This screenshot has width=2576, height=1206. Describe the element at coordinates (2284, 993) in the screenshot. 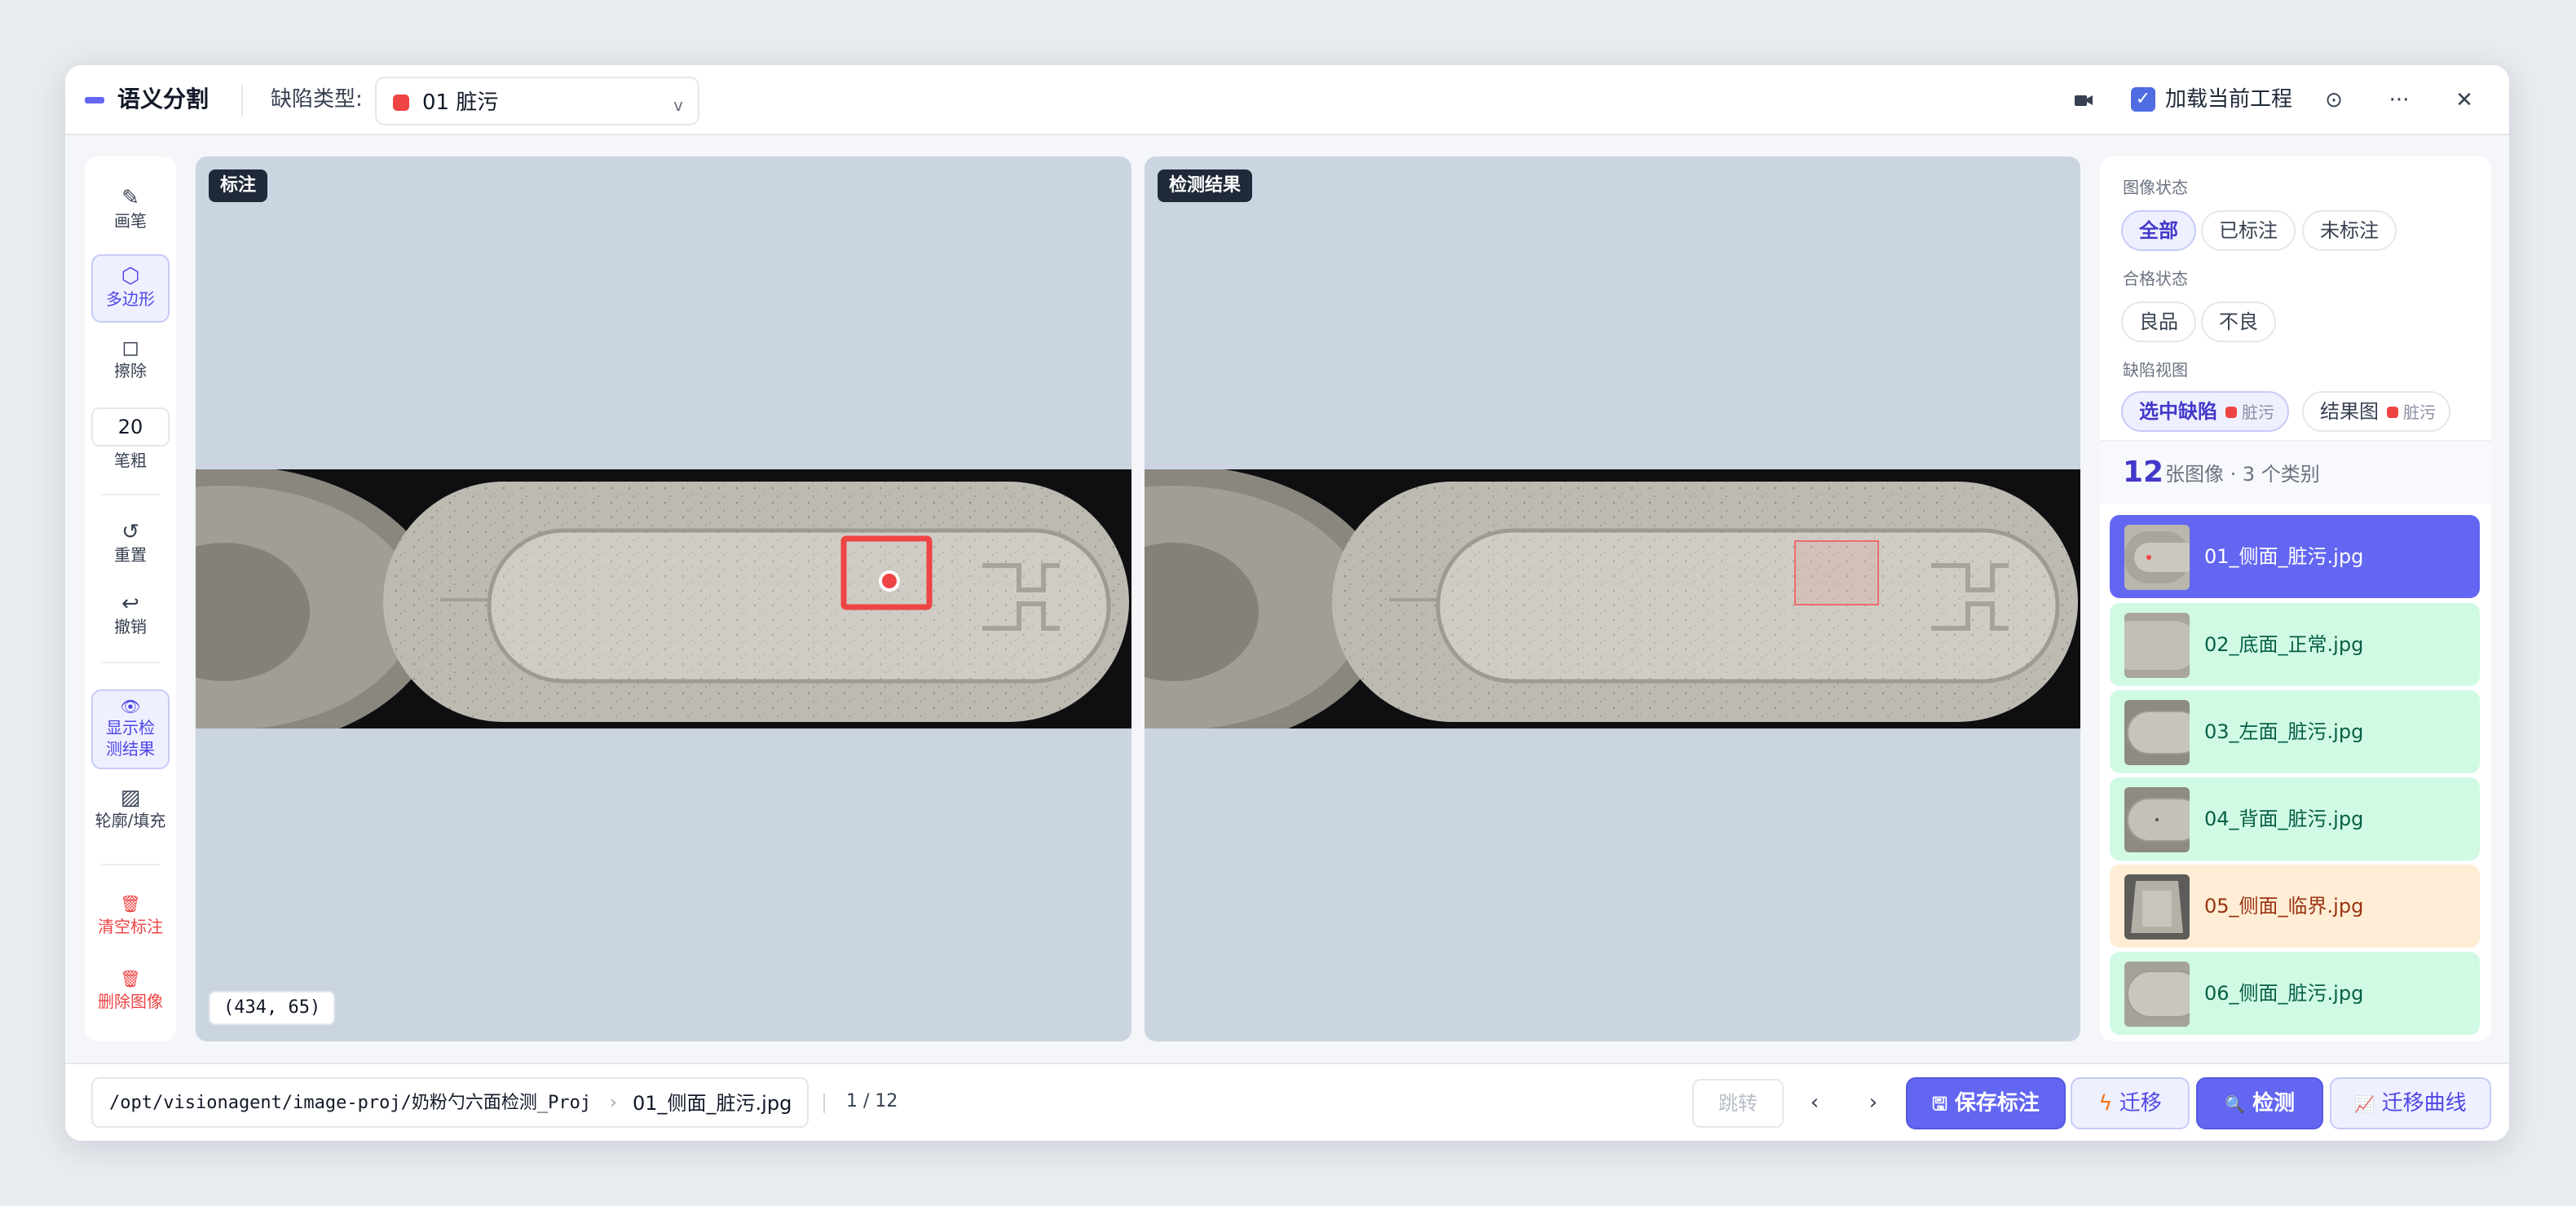

I see `file-name: 06_侧面_脏污.jpg` at that location.